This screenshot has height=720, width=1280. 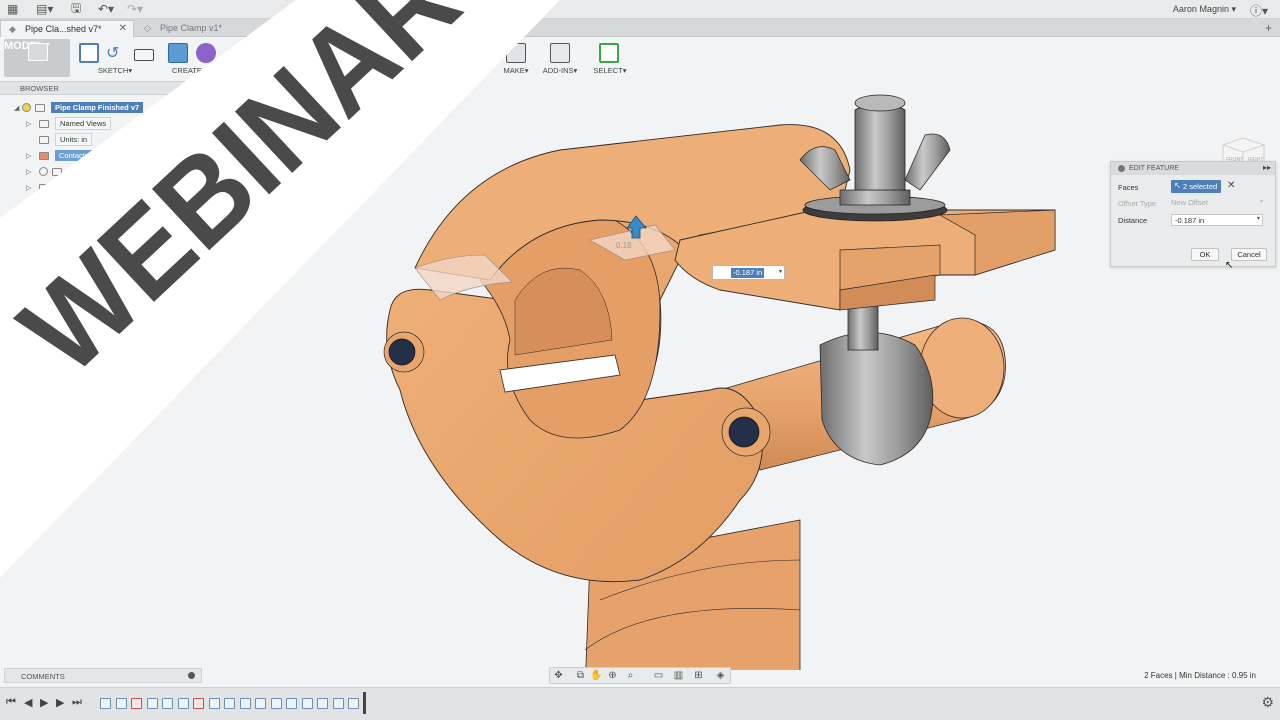 I want to click on go-to-end-icon: ⏭, so click(x=77, y=702).